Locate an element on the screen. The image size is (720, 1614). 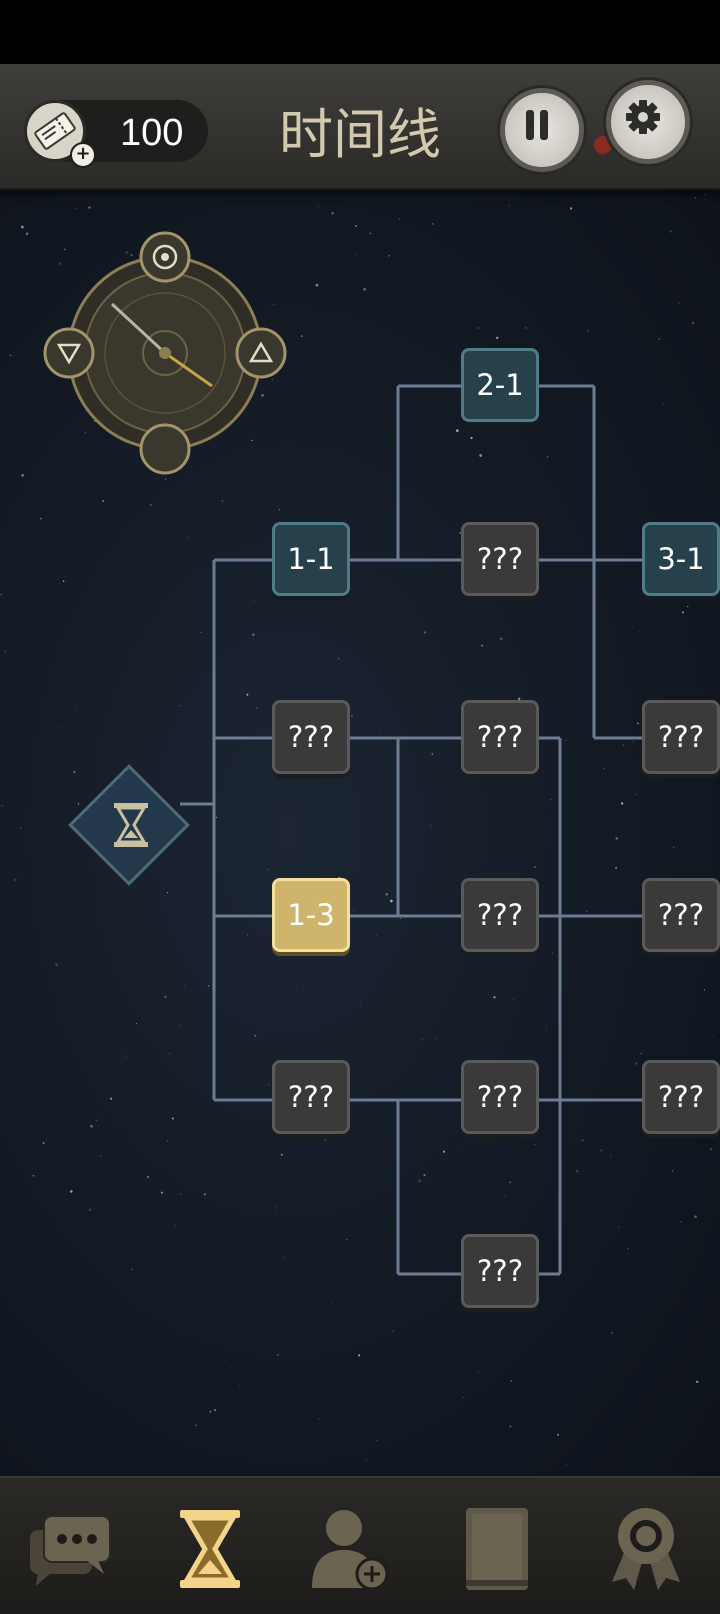
top-bar: + 100 时间线 is located at coordinates (360, 127).